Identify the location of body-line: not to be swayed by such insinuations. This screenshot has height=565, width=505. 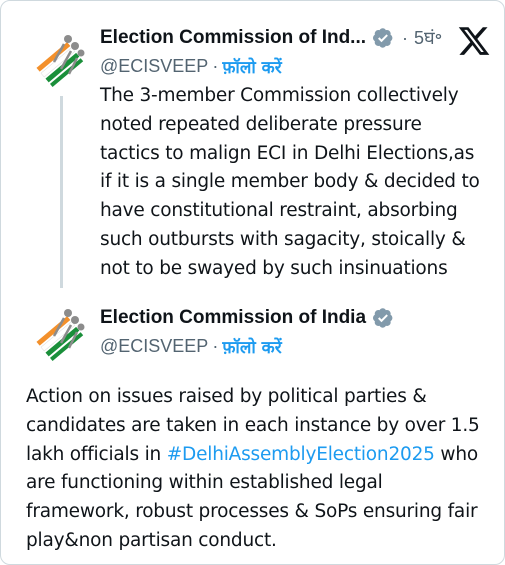
(274, 268).